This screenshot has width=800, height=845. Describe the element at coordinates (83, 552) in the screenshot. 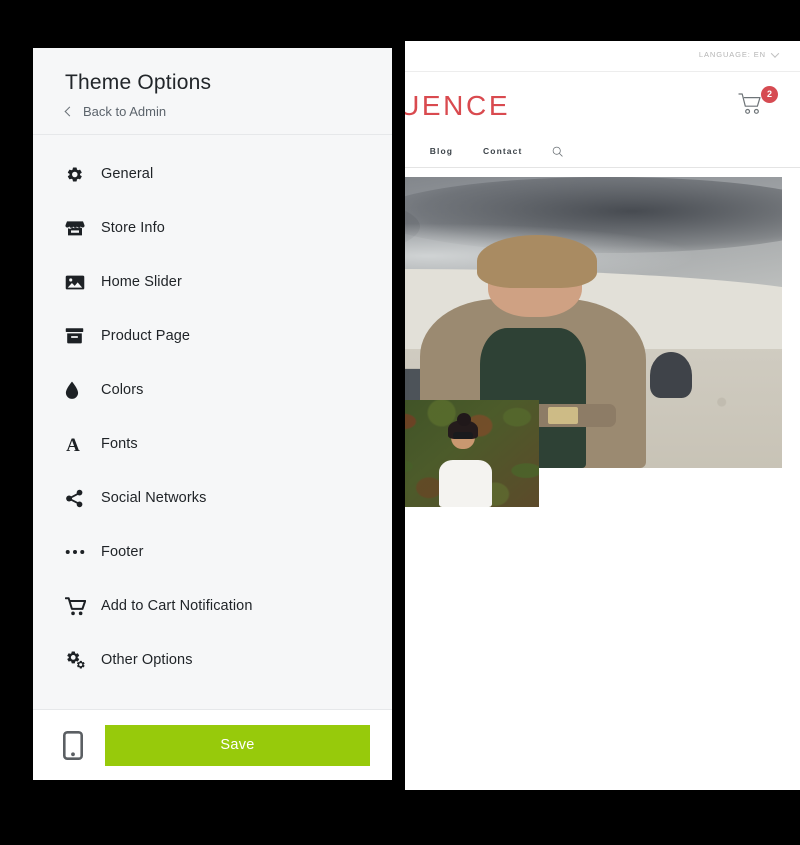

I see `ellipsis-icon` at that location.